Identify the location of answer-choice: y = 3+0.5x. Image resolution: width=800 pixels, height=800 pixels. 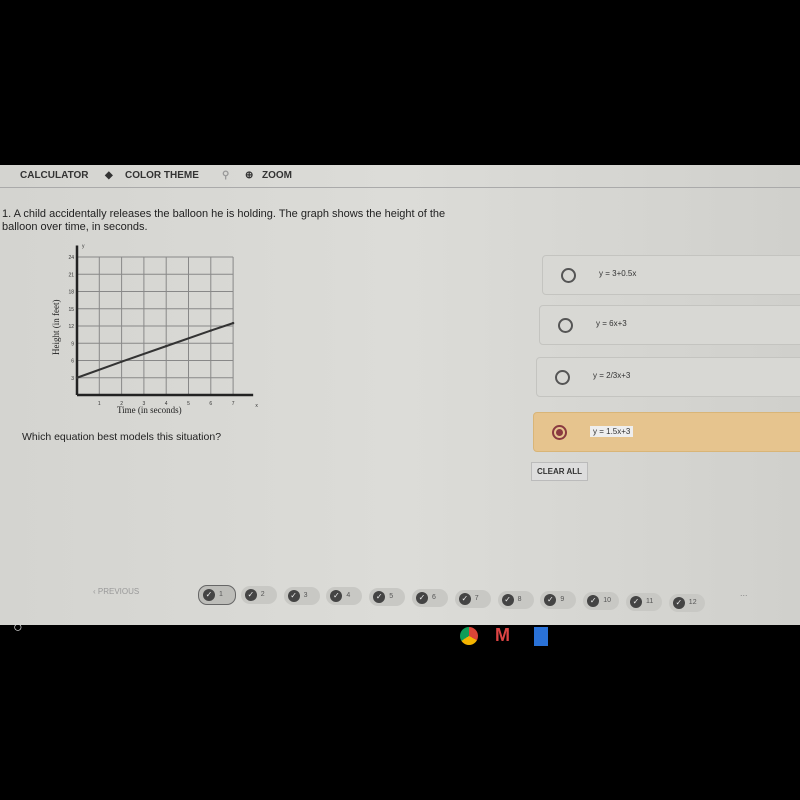
(671, 275).